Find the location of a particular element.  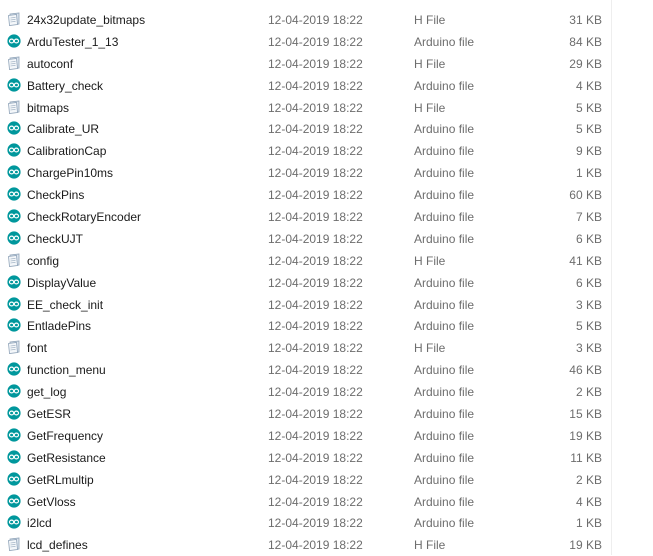

file-row: autoconf 12-04-2019 18:22 H File 29 KB is located at coordinates (326, 64).